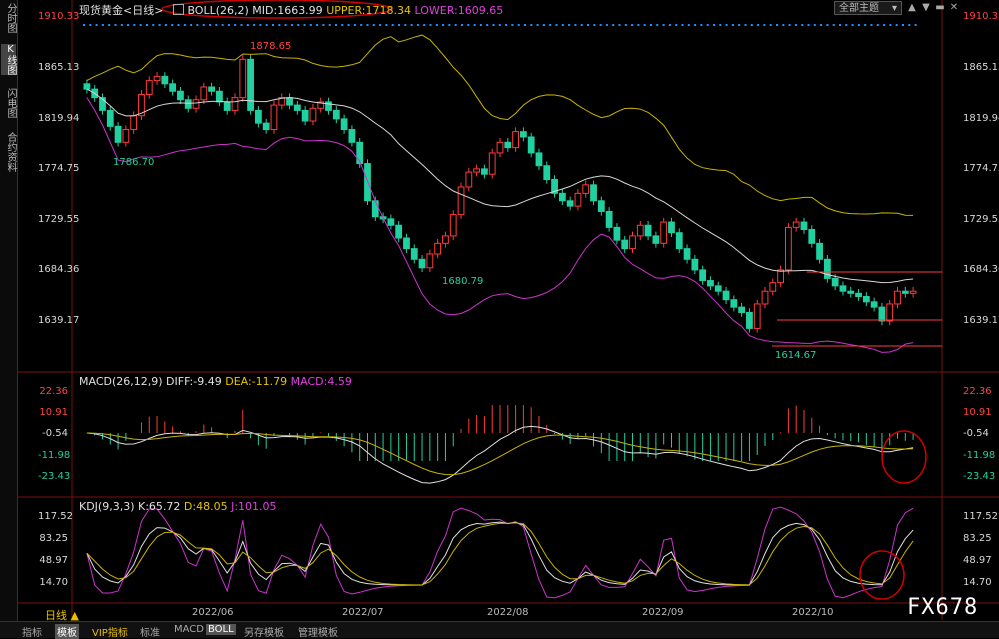  Describe the element at coordinates (981, 219) in the screenshot. I see `price-axis-label: 1729.55` at that location.